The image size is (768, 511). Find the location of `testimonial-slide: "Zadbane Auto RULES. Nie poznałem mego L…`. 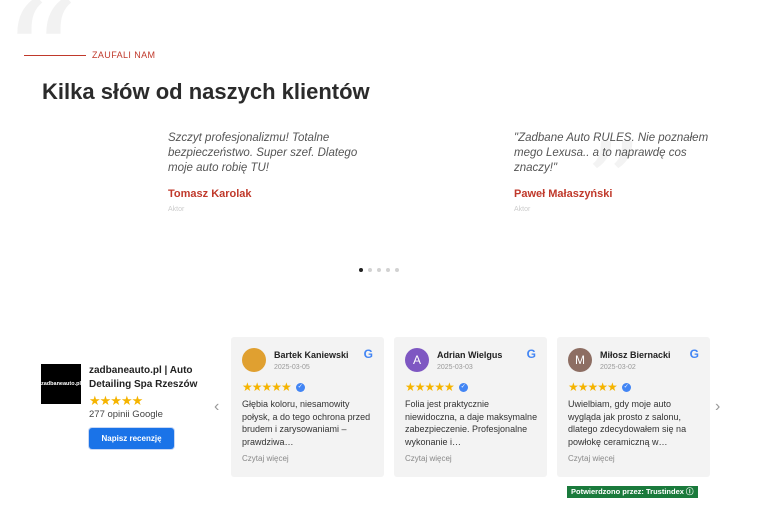

testimonial-slide: "Zadbane Auto RULES. Nie poznałem mego L… is located at coordinates (621, 172).